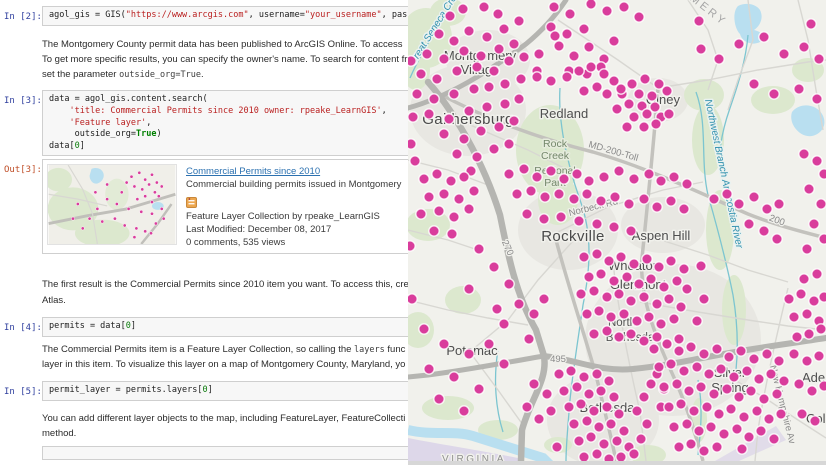  Describe the element at coordinates (253, 171) in the screenshot. I see `item-title-link: Commercial Permits since 2010` at that location.